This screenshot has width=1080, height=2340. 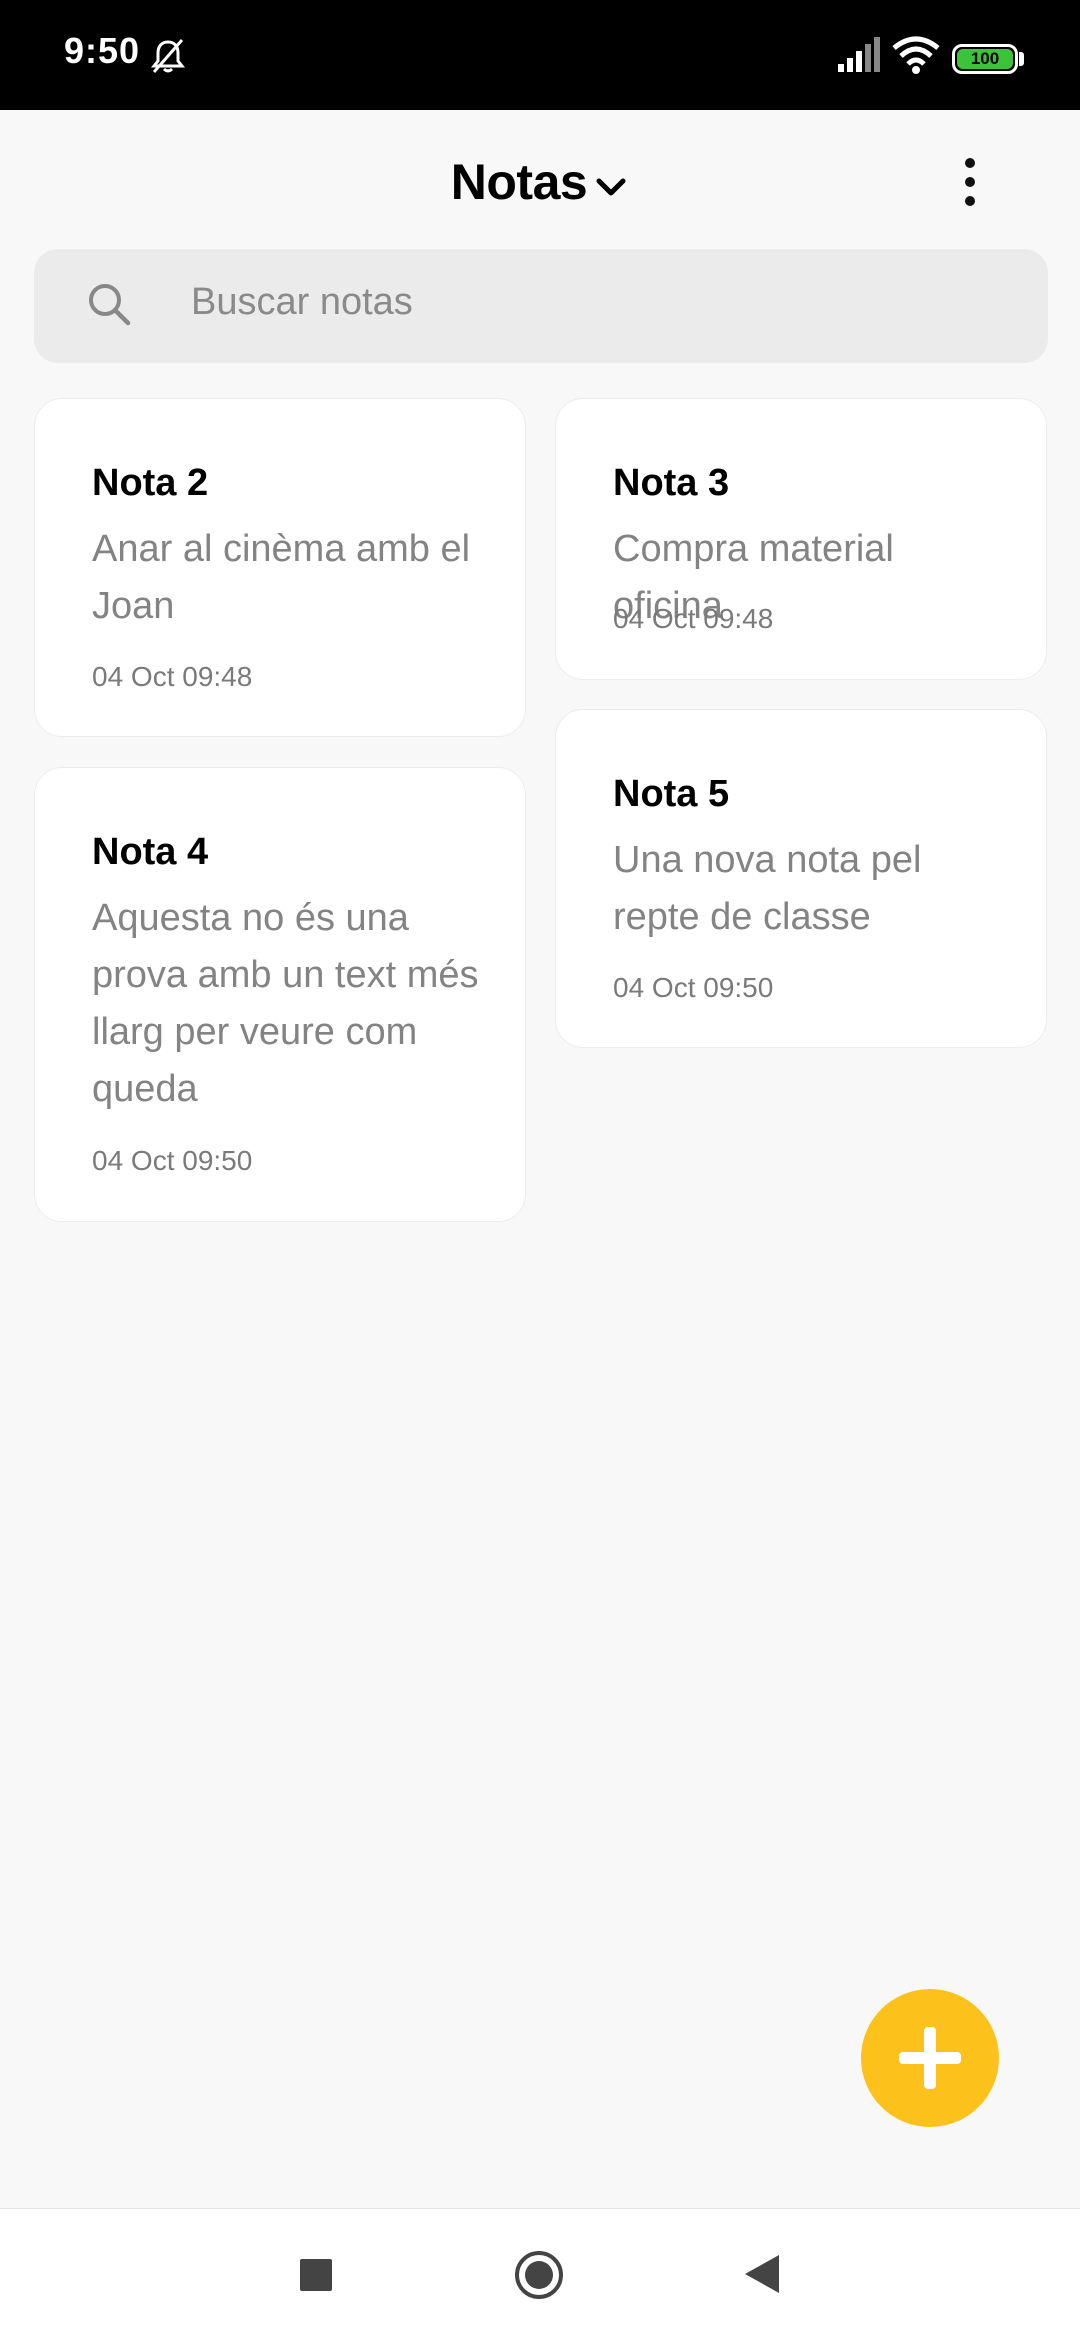 I want to click on plus-icon, so click(x=930, y=2058).